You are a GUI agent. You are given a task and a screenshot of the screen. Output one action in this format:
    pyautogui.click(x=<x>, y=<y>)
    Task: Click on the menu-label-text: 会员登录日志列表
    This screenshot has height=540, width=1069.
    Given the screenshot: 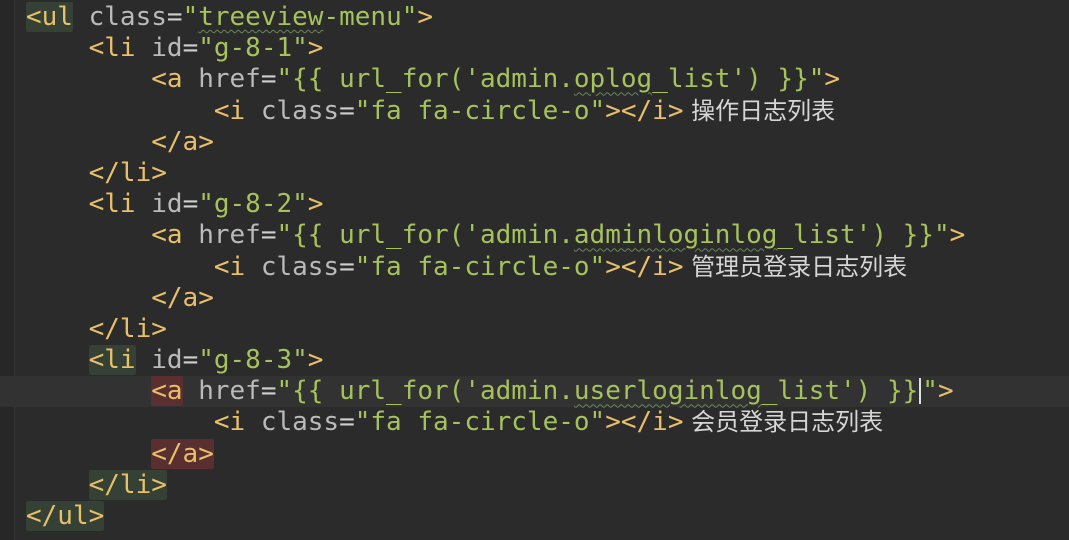 What is the action you would take?
    pyautogui.click(x=783, y=422)
    